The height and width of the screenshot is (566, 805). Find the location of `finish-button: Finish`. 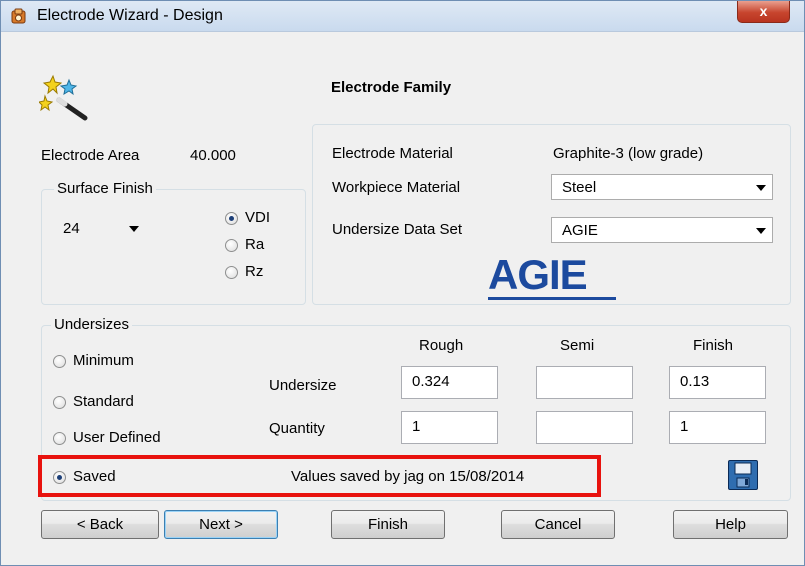

finish-button: Finish is located at coordinates (388, 524).